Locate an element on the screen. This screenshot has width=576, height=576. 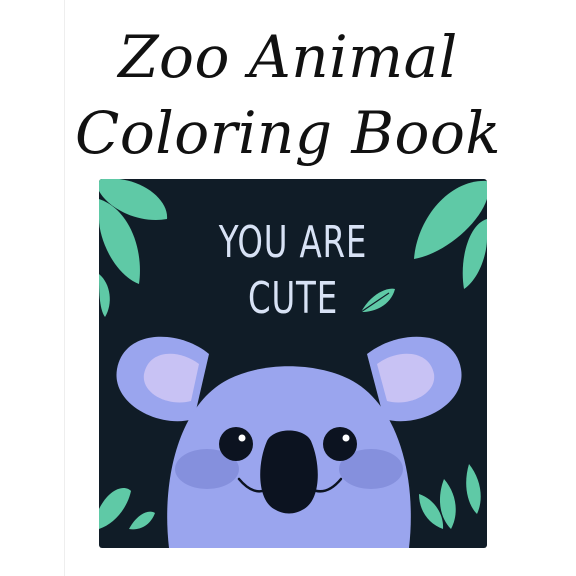
cover-title-line-2: Coloring Book is located at coordinates (288, 133).